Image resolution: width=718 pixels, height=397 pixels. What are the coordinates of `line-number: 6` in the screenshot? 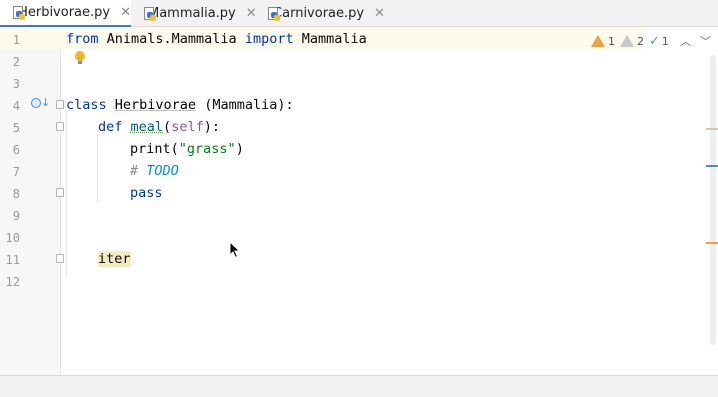 It's located at (16, 150).